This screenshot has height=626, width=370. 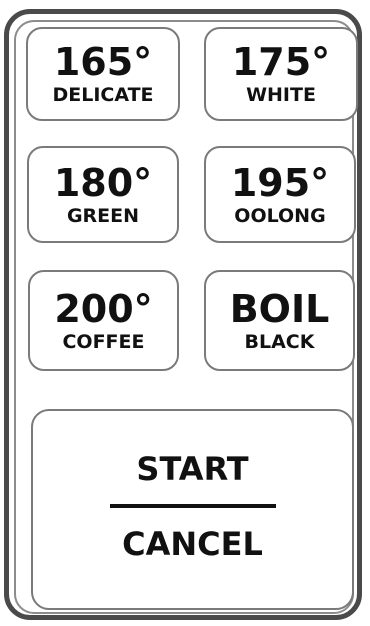 I want to click on preset-temperature: 195°, so click(x=280, y=182).